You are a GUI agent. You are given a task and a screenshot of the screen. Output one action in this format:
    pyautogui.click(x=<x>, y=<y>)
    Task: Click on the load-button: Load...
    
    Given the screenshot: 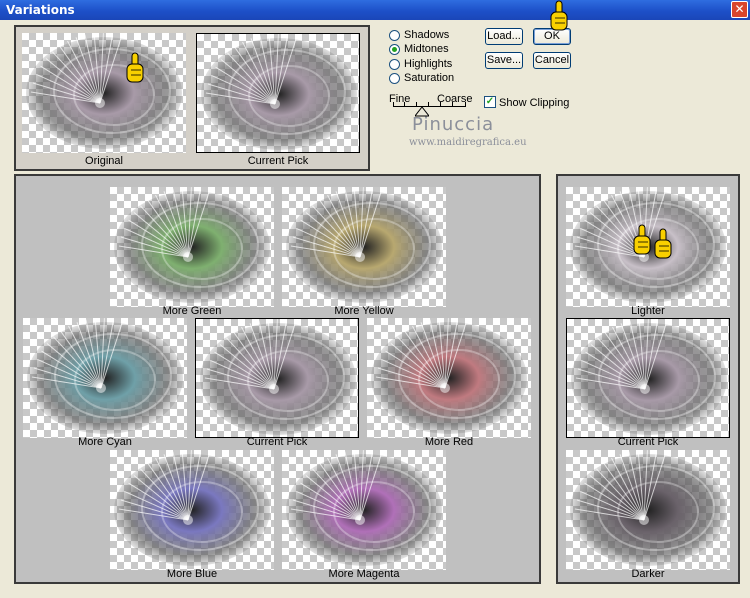 What is the action you would take?
    pyautogui.click(x=504, y=36)
    